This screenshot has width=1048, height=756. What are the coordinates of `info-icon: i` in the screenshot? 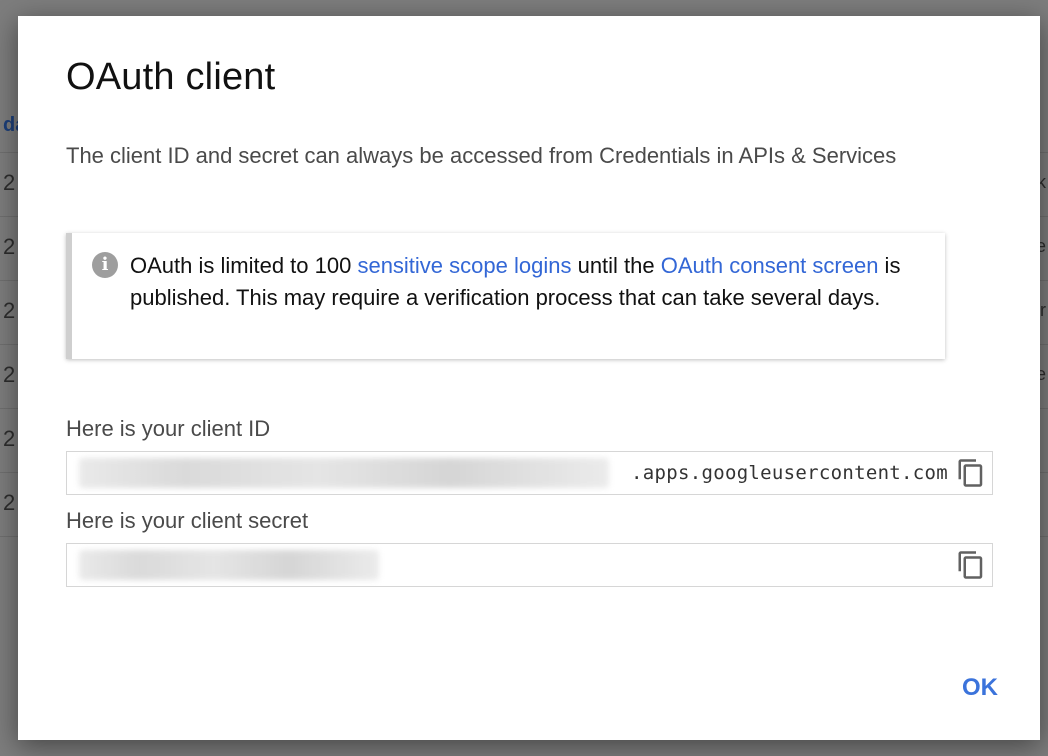 It's located at (105, 265).